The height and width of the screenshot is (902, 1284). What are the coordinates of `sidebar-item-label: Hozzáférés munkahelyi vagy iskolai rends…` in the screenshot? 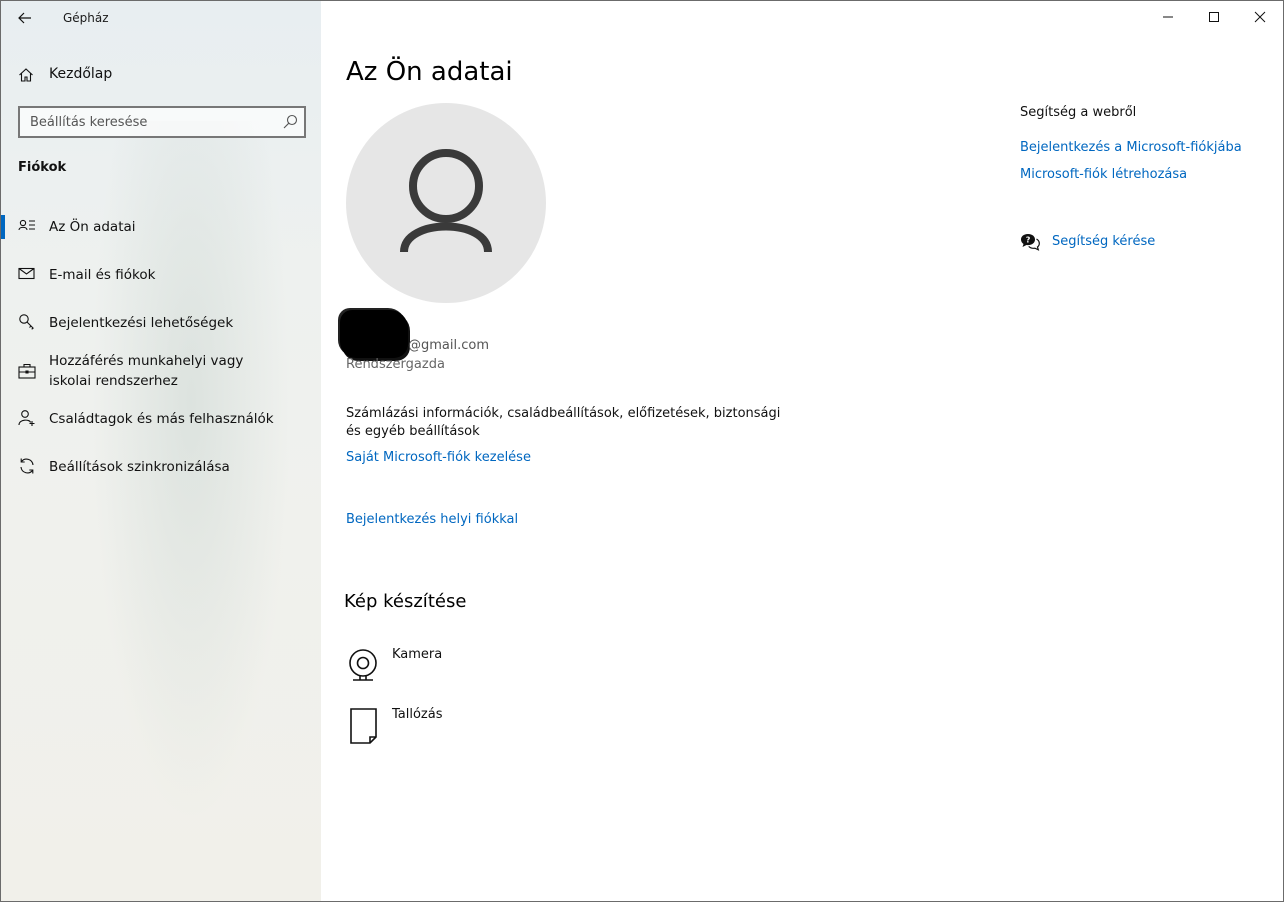 It's located at (146, 371).